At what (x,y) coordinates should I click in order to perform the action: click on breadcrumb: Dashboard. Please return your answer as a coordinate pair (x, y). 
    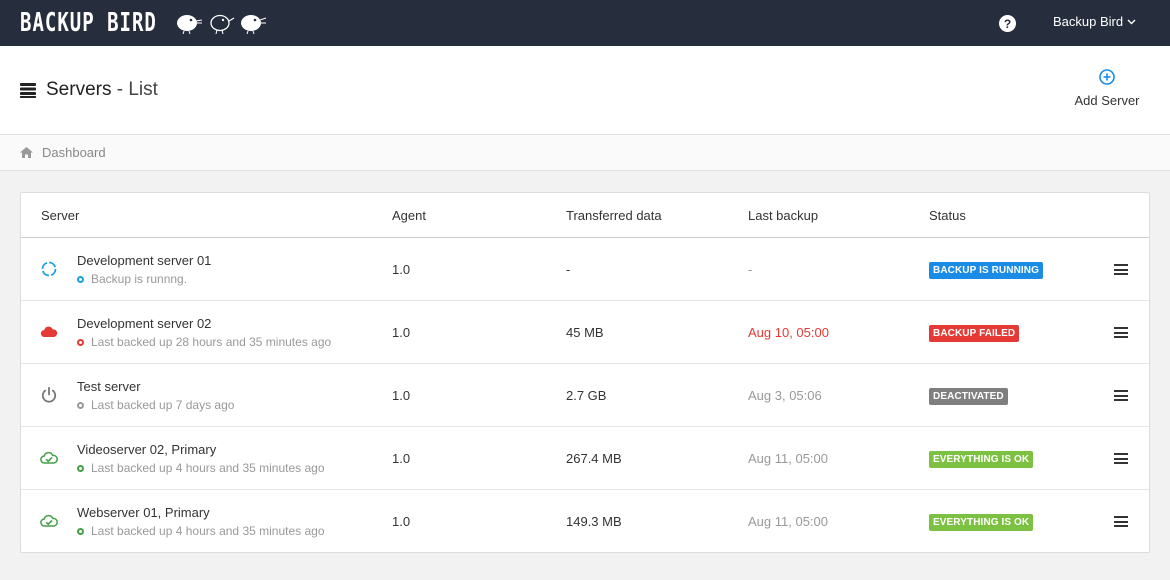
    Looking at the image, I should click on (585, 153).